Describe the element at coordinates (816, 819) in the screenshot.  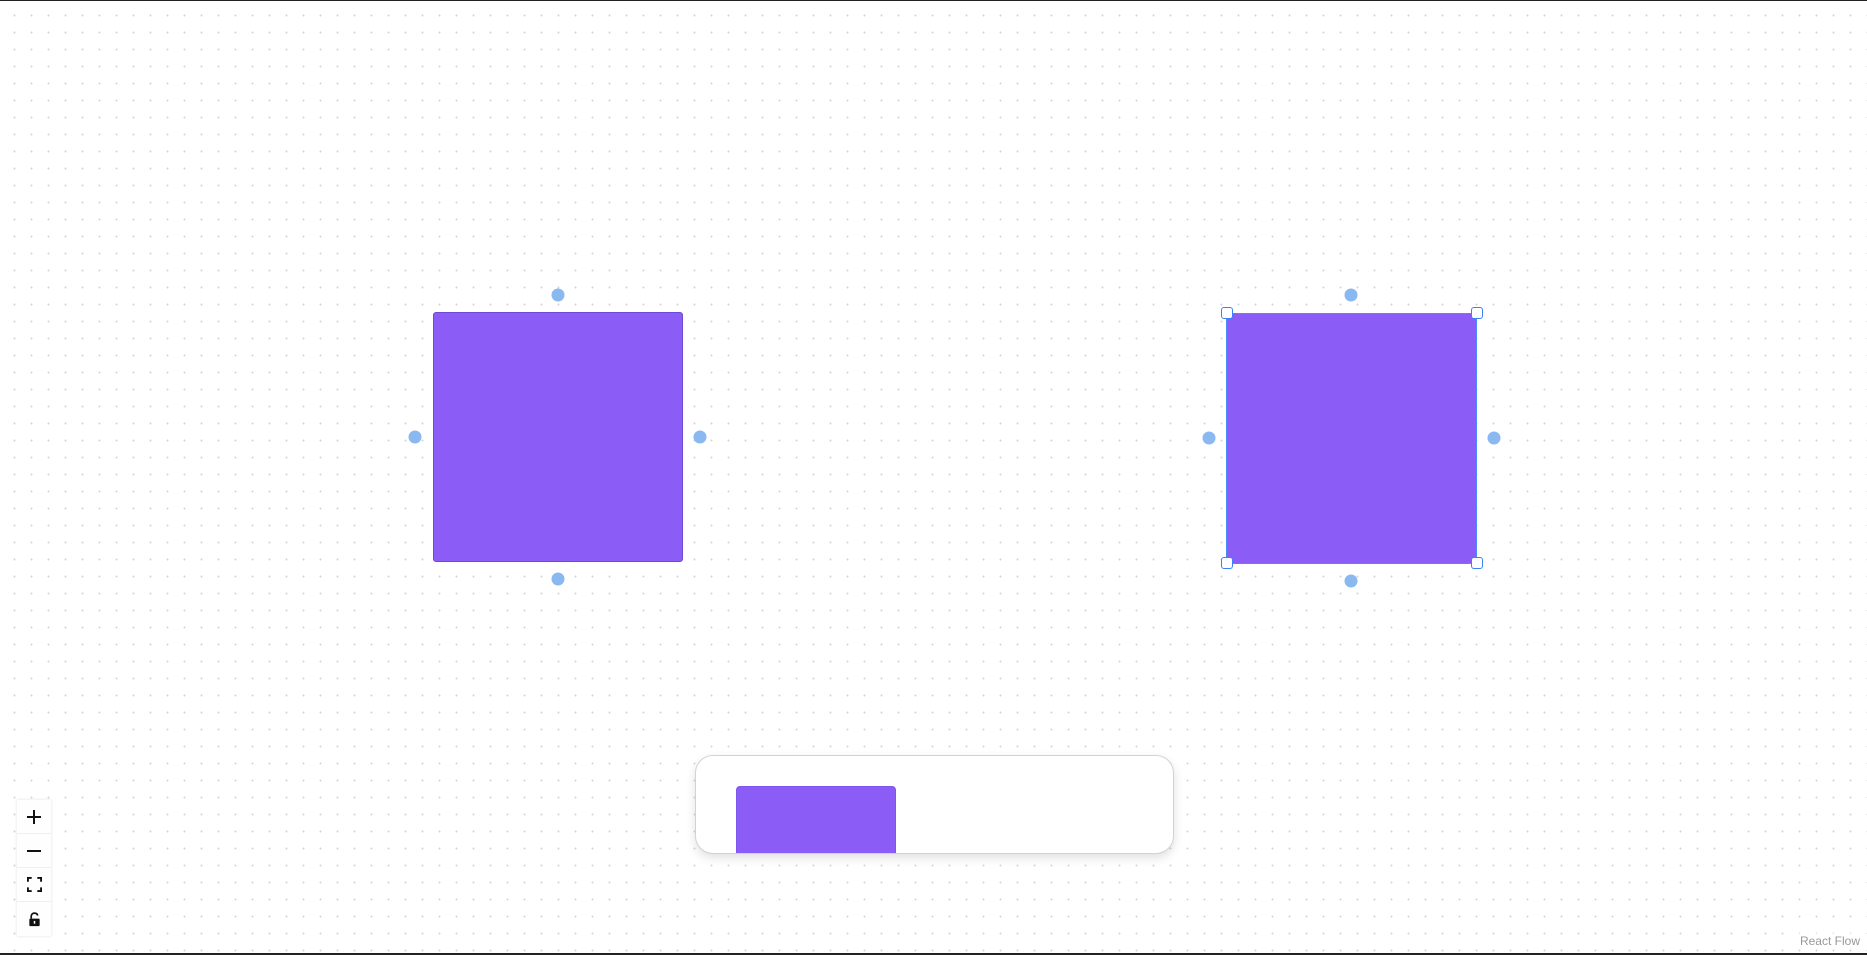
I see `draggable-node-item` at that location.